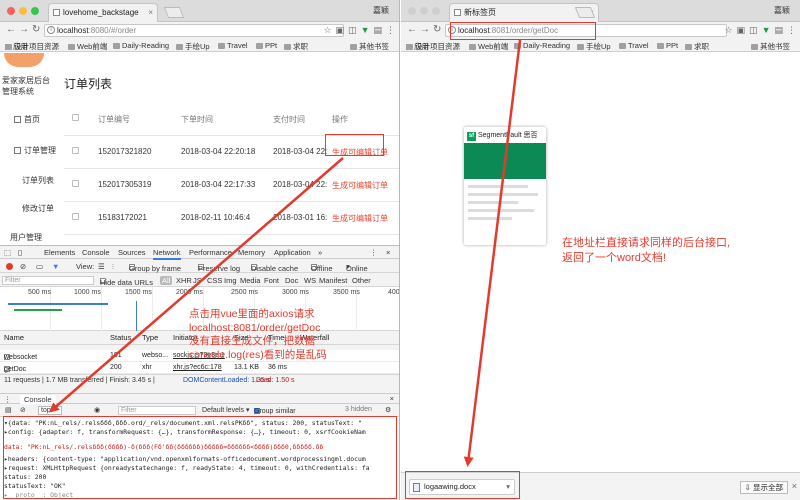 The image size is (800, 500). What do you see at coordinates (194, 30) in the screenshot?
I see `address-bar: i localhost:8080/#/order` at bounding box center [194, 30].